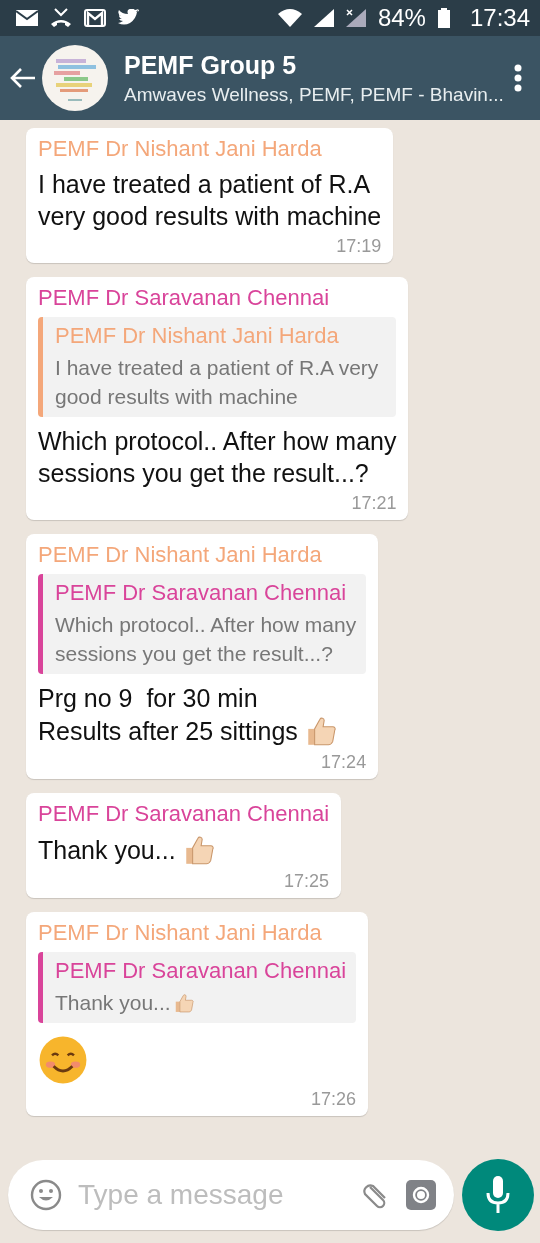 This screenshot has width=540, height=1243. What do you see at coordinates (358, 246) in the screenshot?
I see `message-time: 17:19` at bounding box center [358, 246].